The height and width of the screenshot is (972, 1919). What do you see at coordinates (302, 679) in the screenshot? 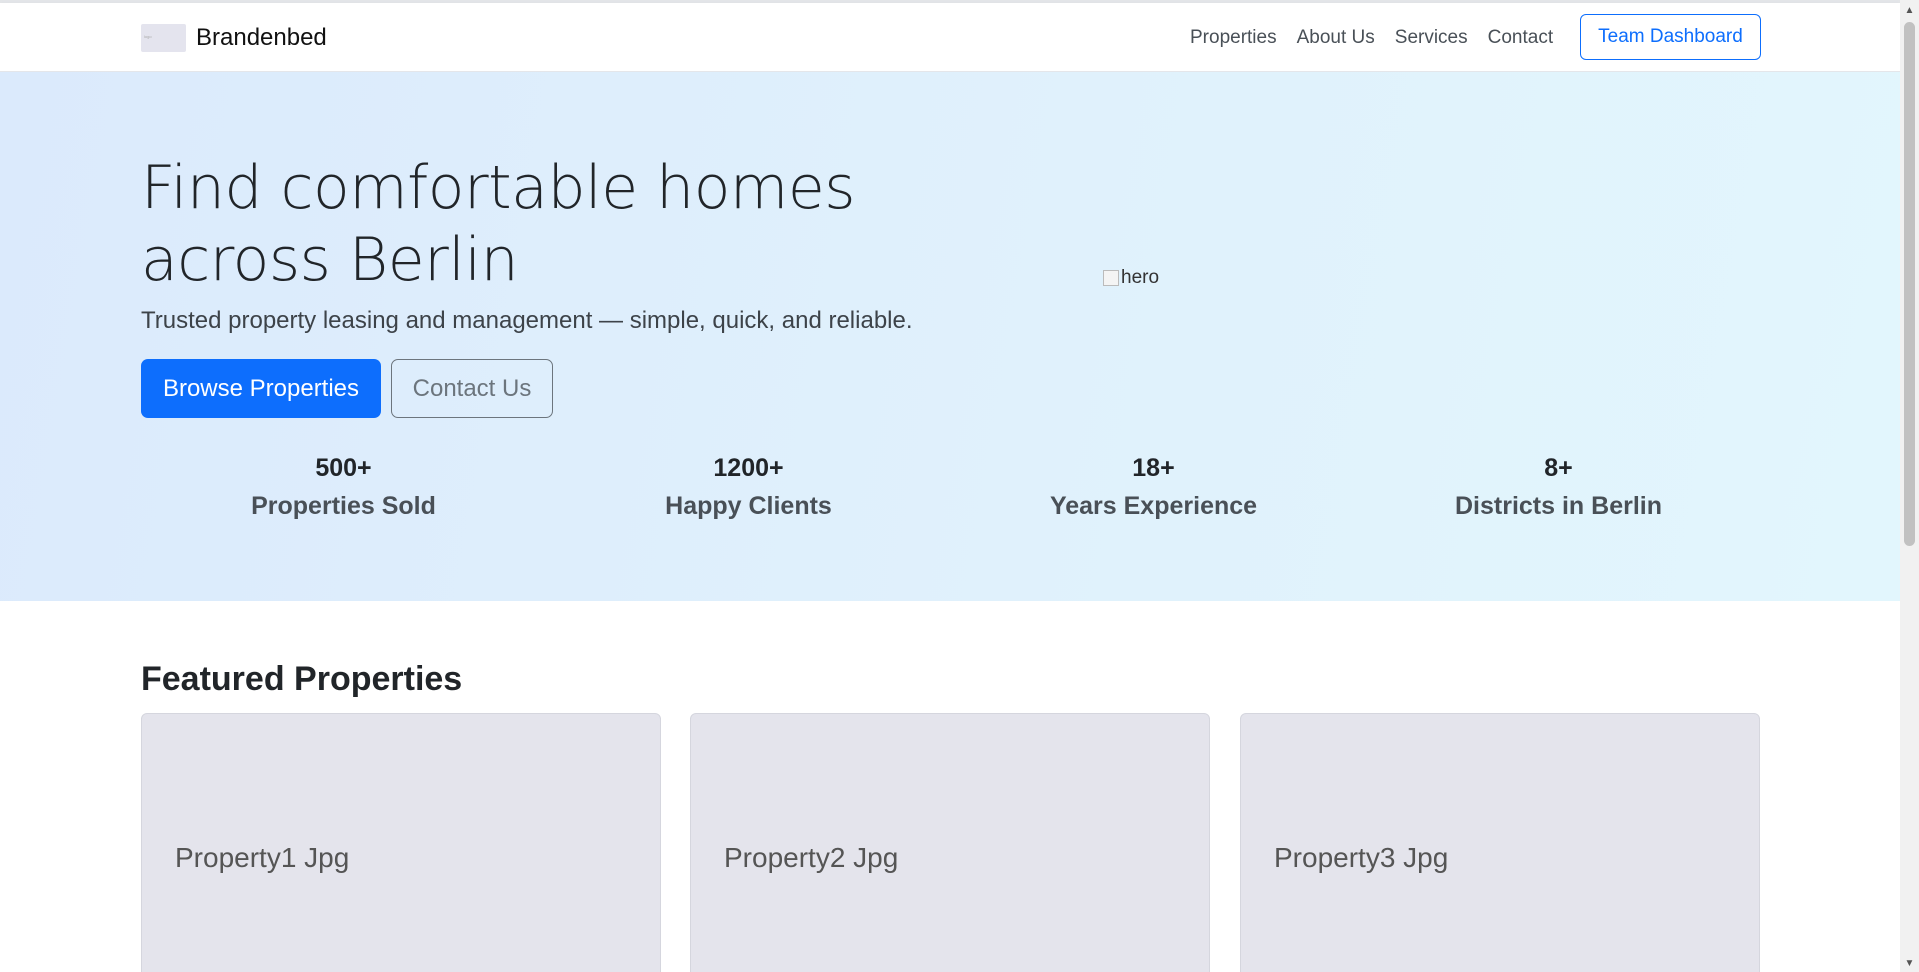
I see `featured-properties-title: Featured Properties` at bounding box center [302, 679].